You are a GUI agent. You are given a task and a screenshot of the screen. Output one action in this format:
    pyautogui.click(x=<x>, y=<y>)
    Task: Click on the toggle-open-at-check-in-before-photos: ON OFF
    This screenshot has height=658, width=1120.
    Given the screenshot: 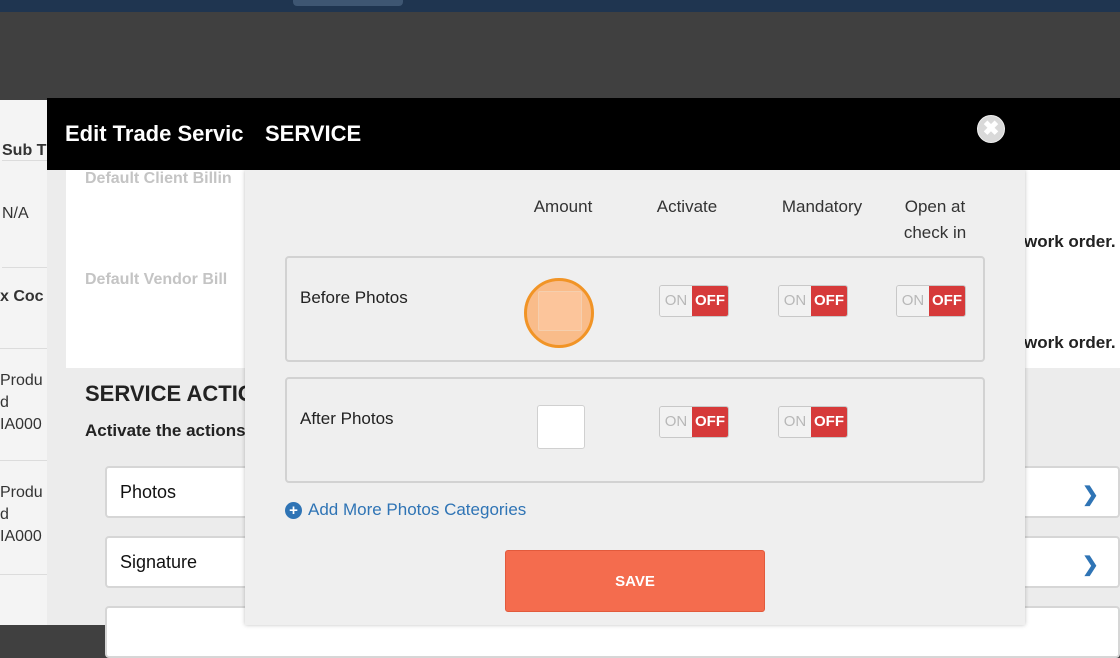 What is the action you would take?
    pyautogui.click(x=931, y=301)
    